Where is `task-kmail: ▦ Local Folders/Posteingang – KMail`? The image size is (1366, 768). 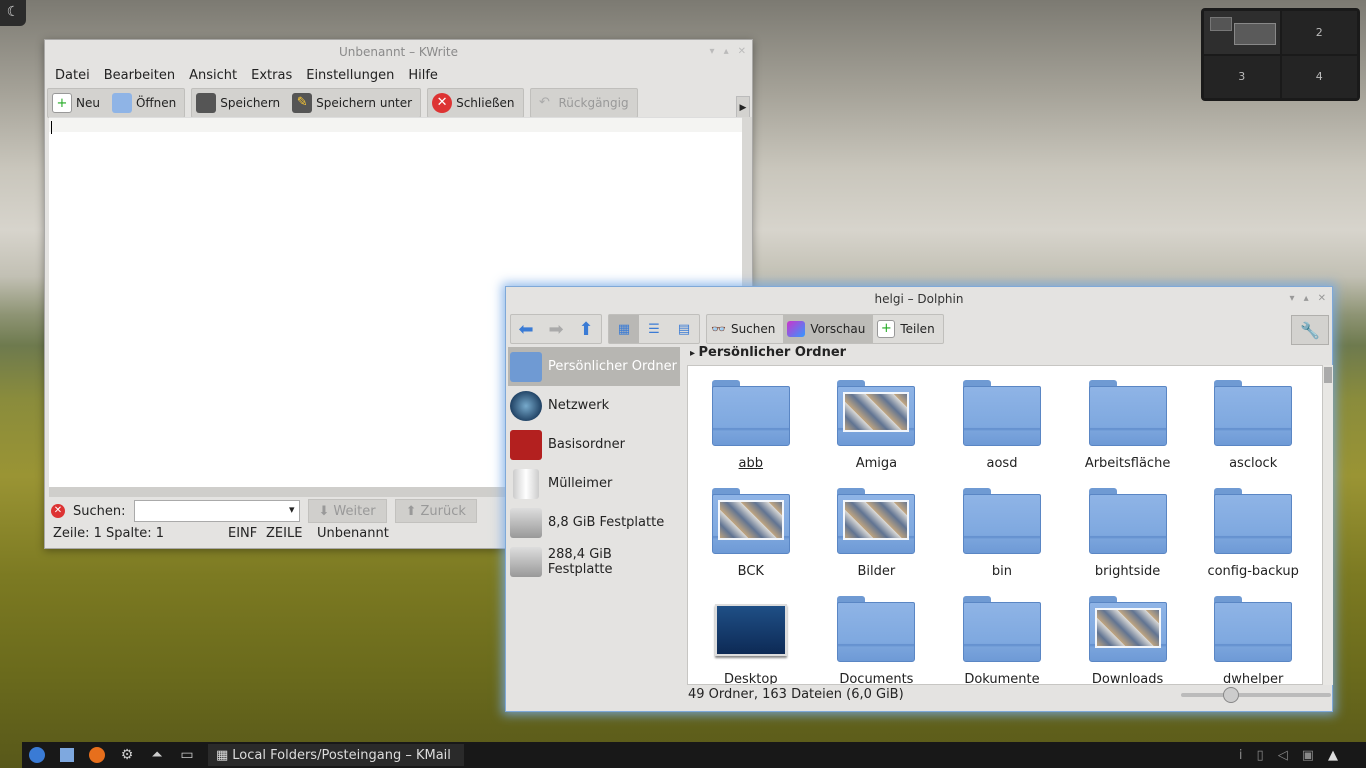 task-kmail: ▦ Local Folders/Posteingang – KMail is located at coordinates (336, 755).